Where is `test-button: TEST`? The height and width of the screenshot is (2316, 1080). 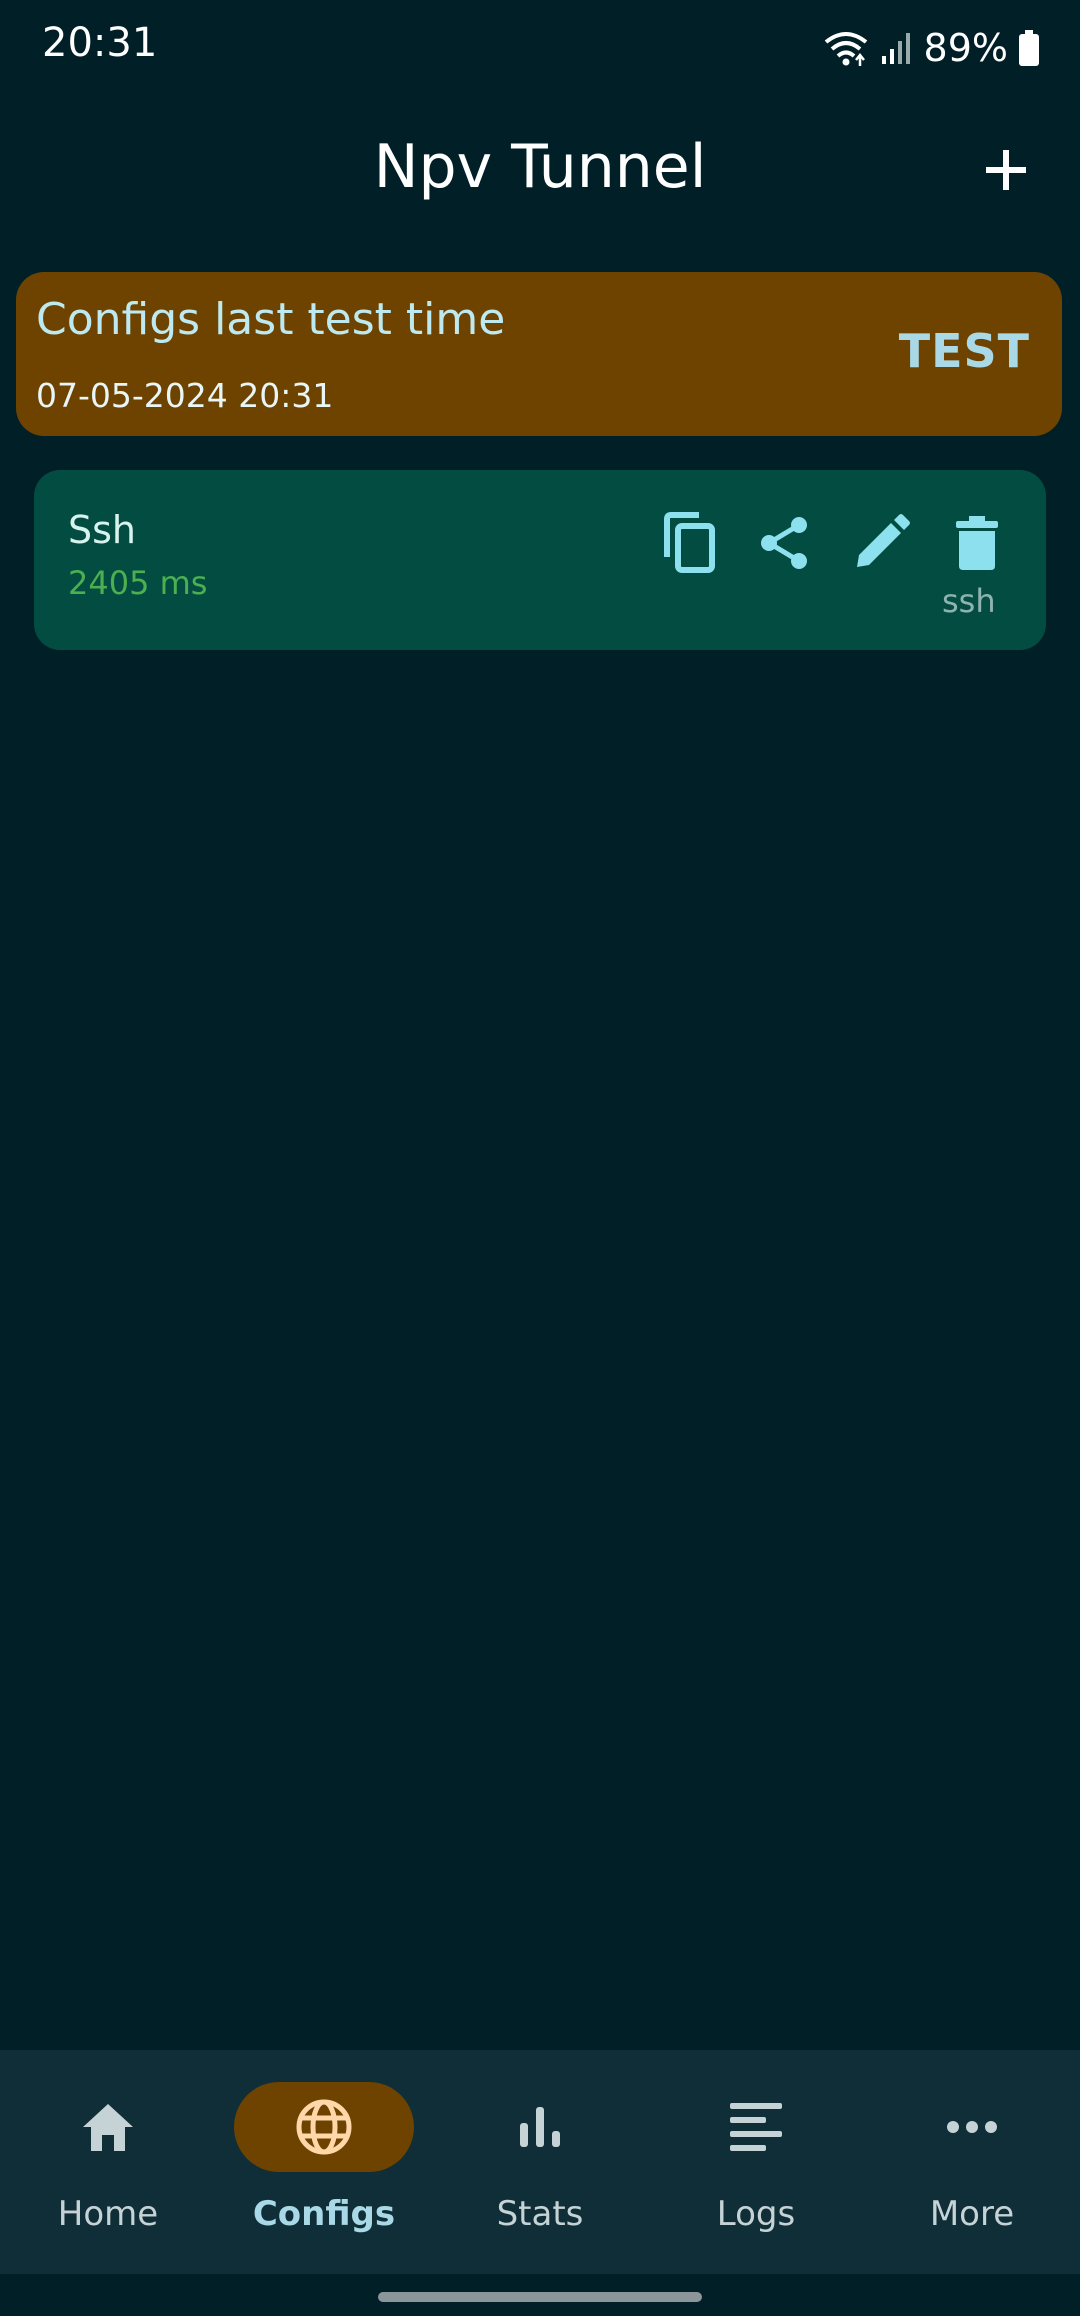
test-button: TEST is located at coordinates (964, 351).